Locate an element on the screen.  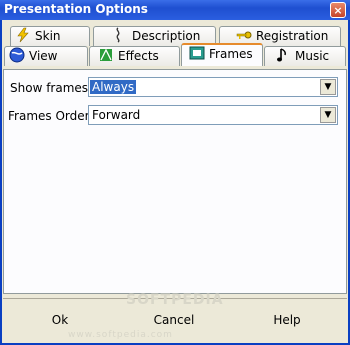
tab-view: View is located at coordinates (46, 56).